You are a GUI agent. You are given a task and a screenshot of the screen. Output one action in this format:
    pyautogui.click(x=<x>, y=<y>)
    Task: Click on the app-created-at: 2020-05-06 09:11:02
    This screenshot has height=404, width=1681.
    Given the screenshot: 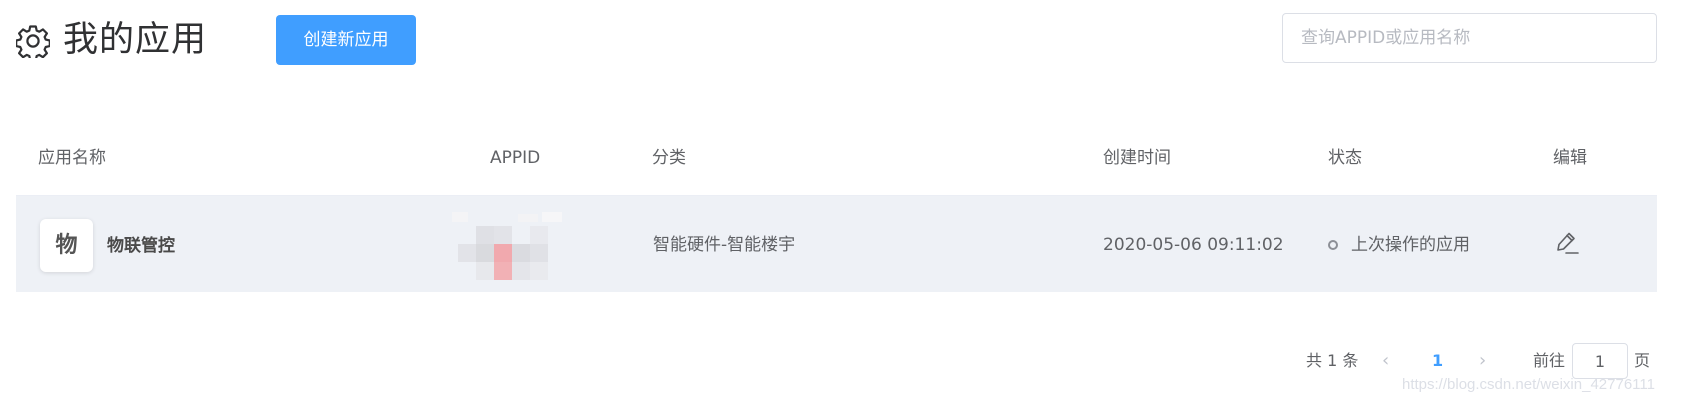 What is the action you would take?
    pyautogui.click(x=1193, y=245)
    